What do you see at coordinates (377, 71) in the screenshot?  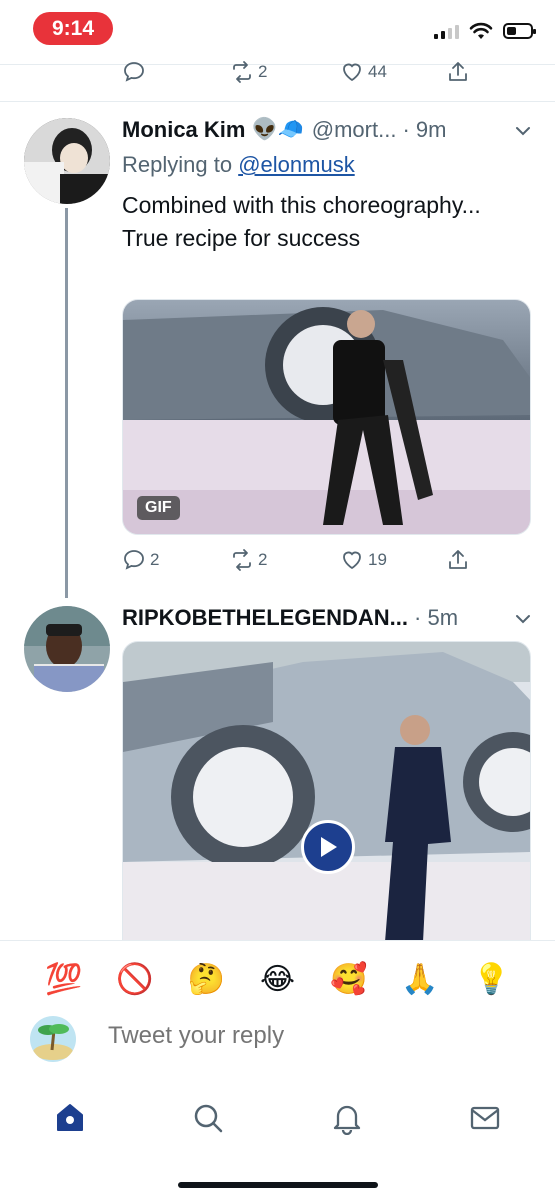 I see `like-count: 44` at bounding box center [377, 71].